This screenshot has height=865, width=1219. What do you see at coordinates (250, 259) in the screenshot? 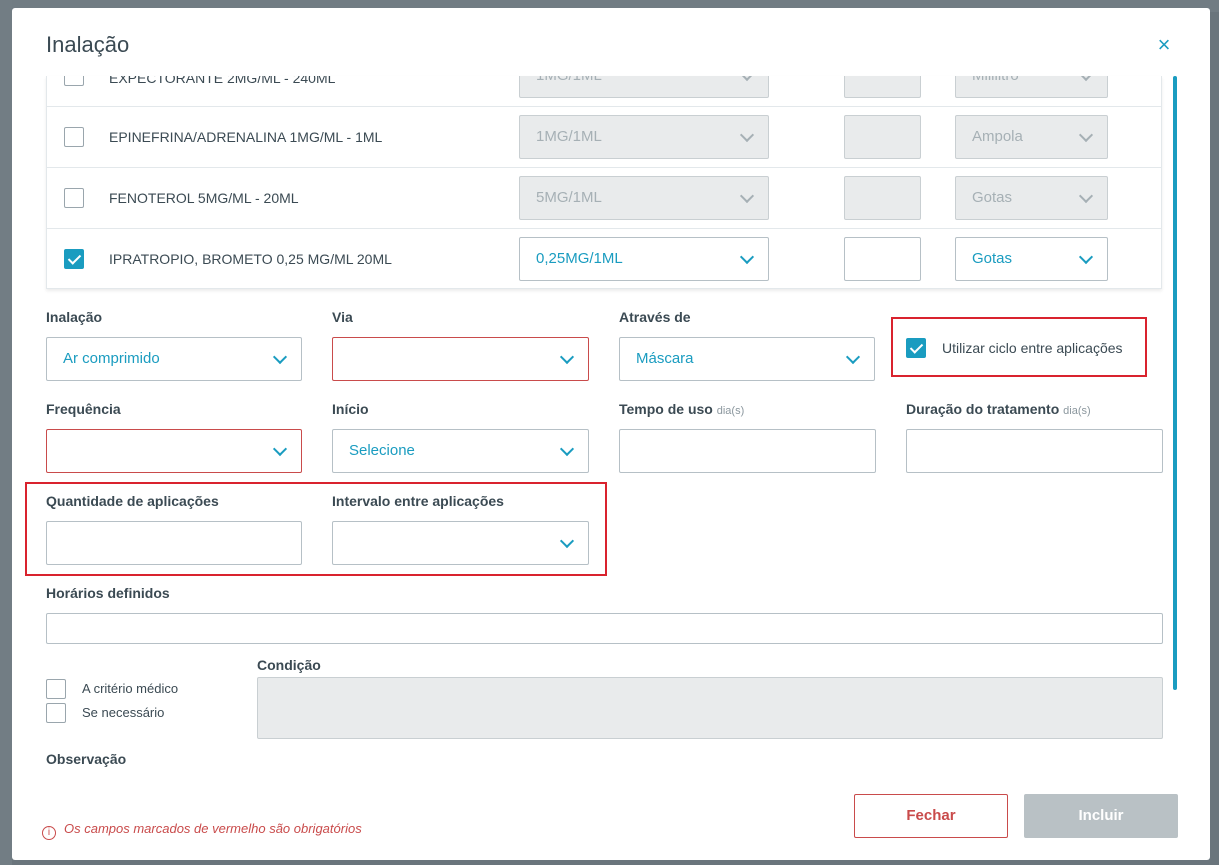
I see `medication-name: IPRATROPIO, BROMETO 0,25 MG/ML 20ML` at bounding box center [250, 259].